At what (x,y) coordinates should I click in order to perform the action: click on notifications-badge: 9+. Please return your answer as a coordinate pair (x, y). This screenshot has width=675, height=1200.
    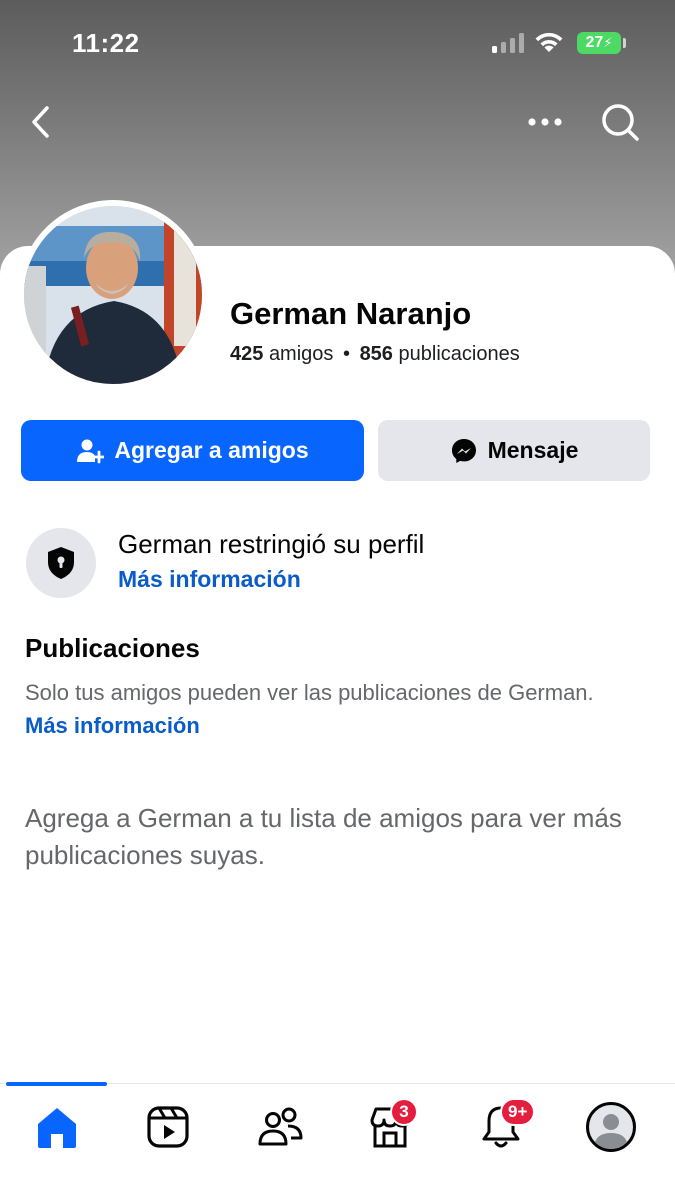
    Looking at the image, I should click on (518, 1112).